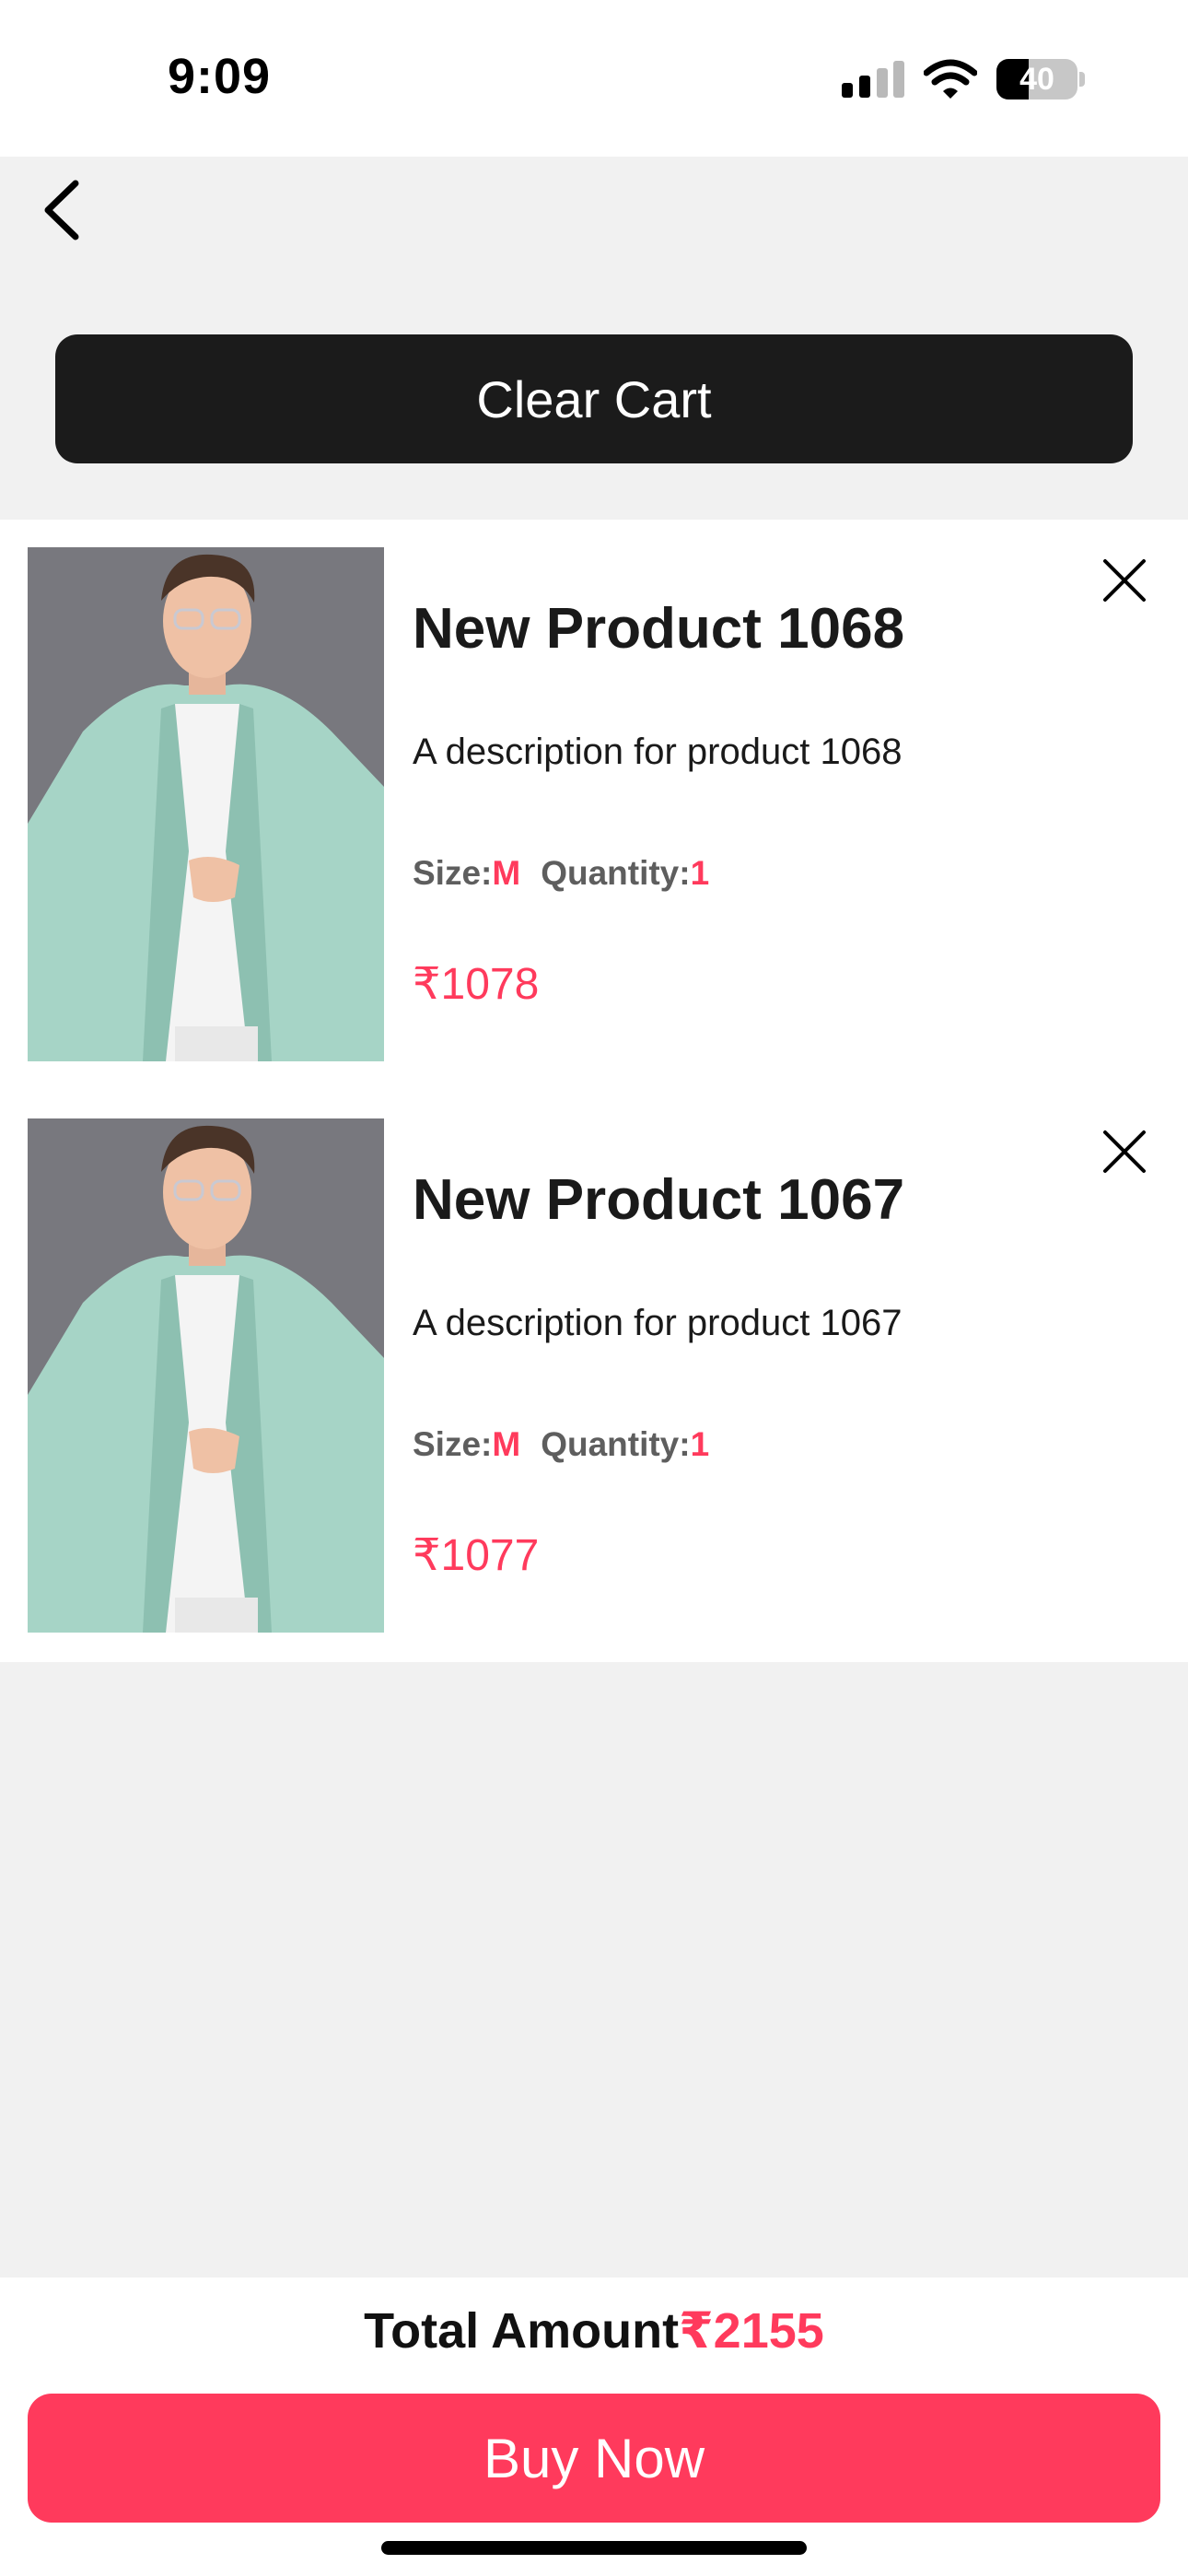 This screenshot has width=1188, height=2576. I want to click on buy-now-button: Buy Now, so click(594, 2458).